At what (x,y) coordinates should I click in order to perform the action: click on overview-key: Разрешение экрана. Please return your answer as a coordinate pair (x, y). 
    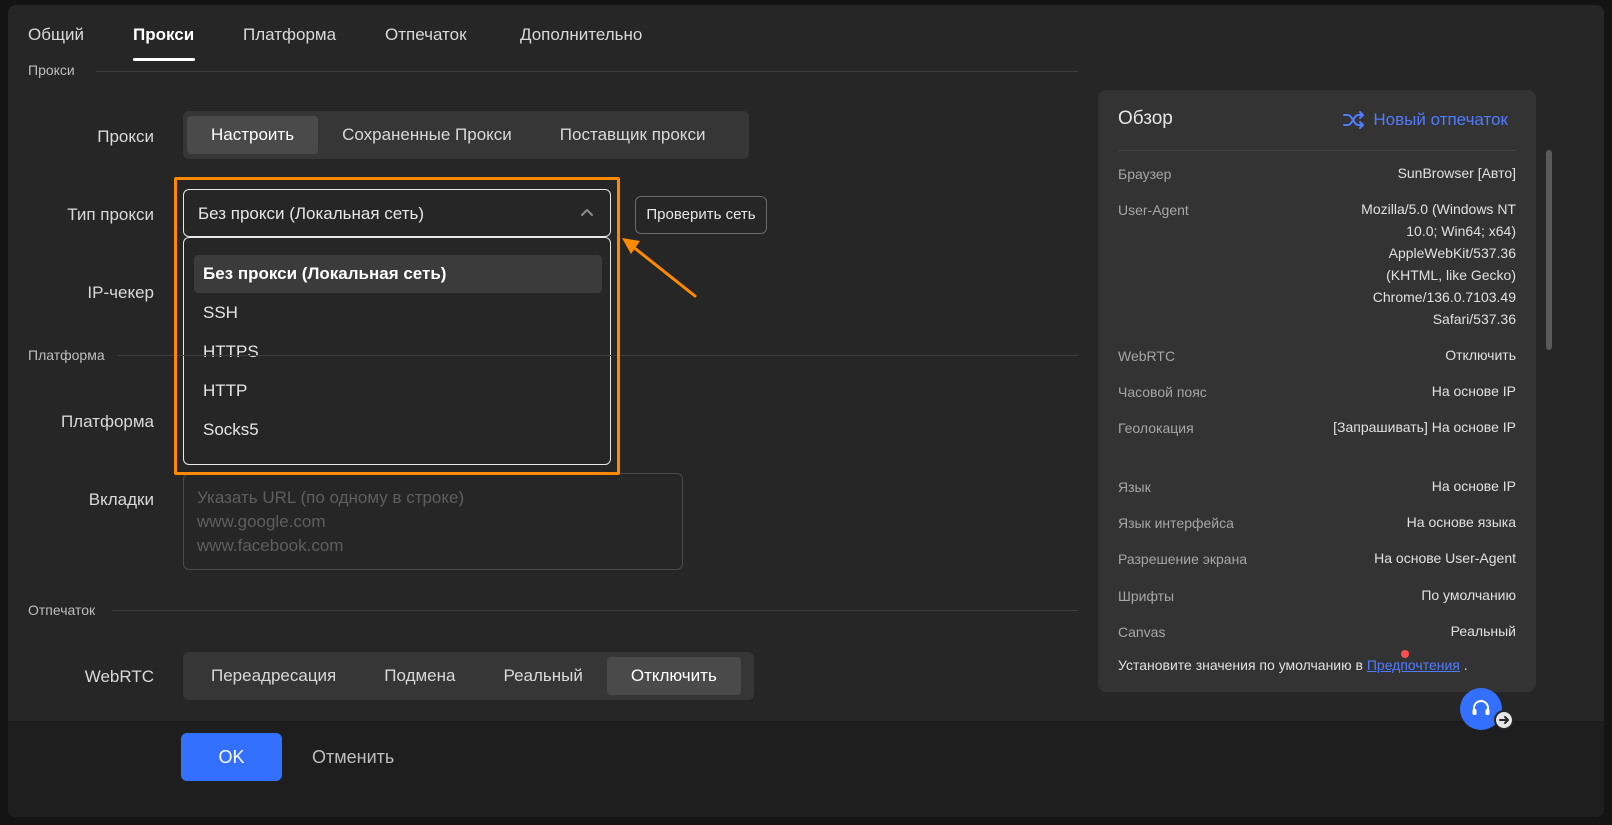
    Looking at the image, I should click on (1183, 559).